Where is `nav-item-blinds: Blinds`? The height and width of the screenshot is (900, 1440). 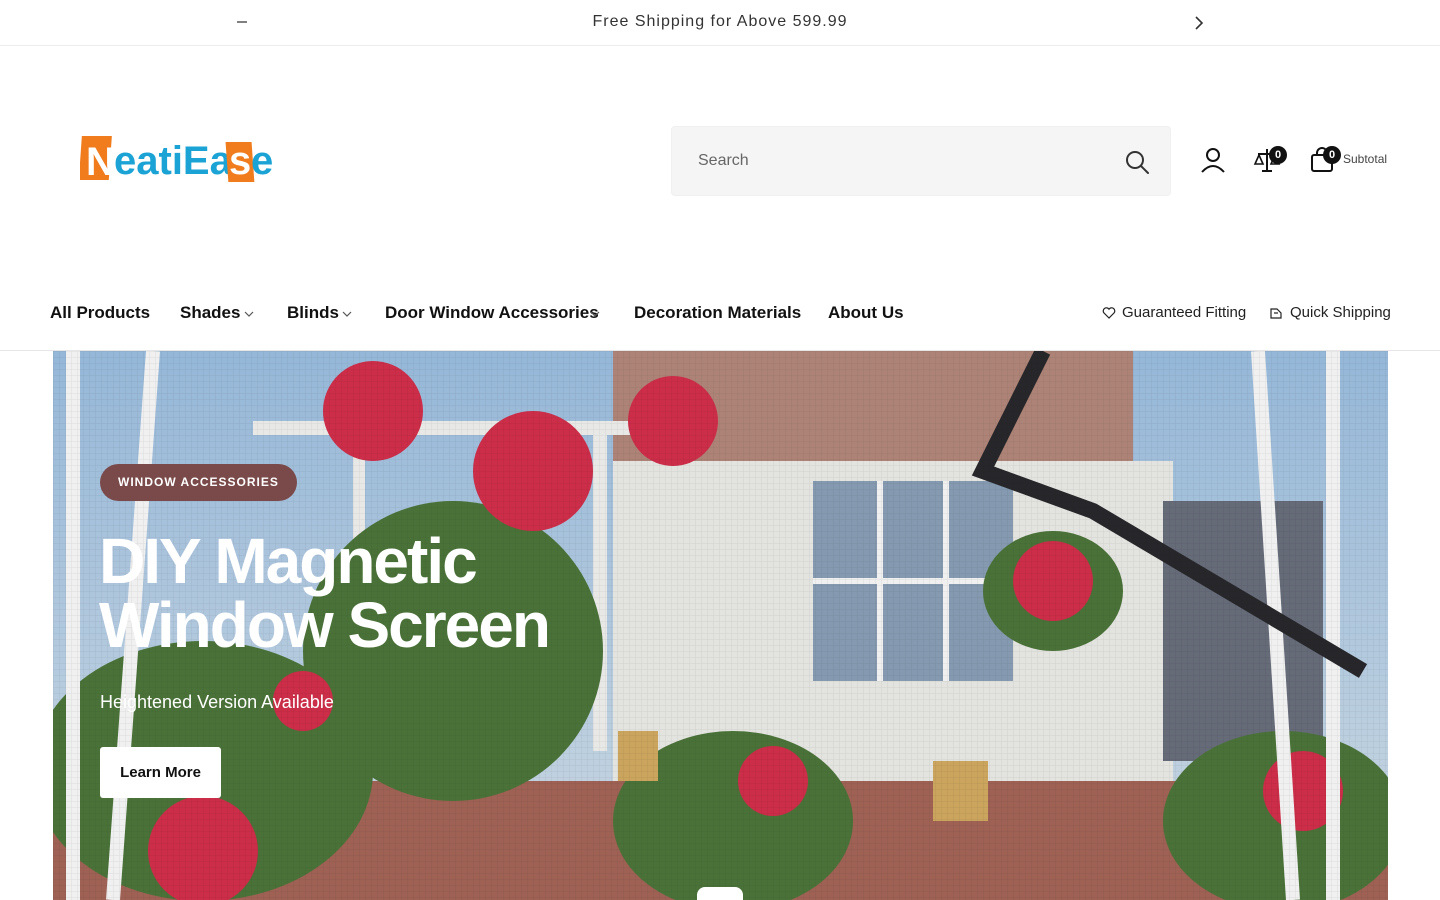 nav-item-blinds: Blinds is located at coordinates (313, 313).